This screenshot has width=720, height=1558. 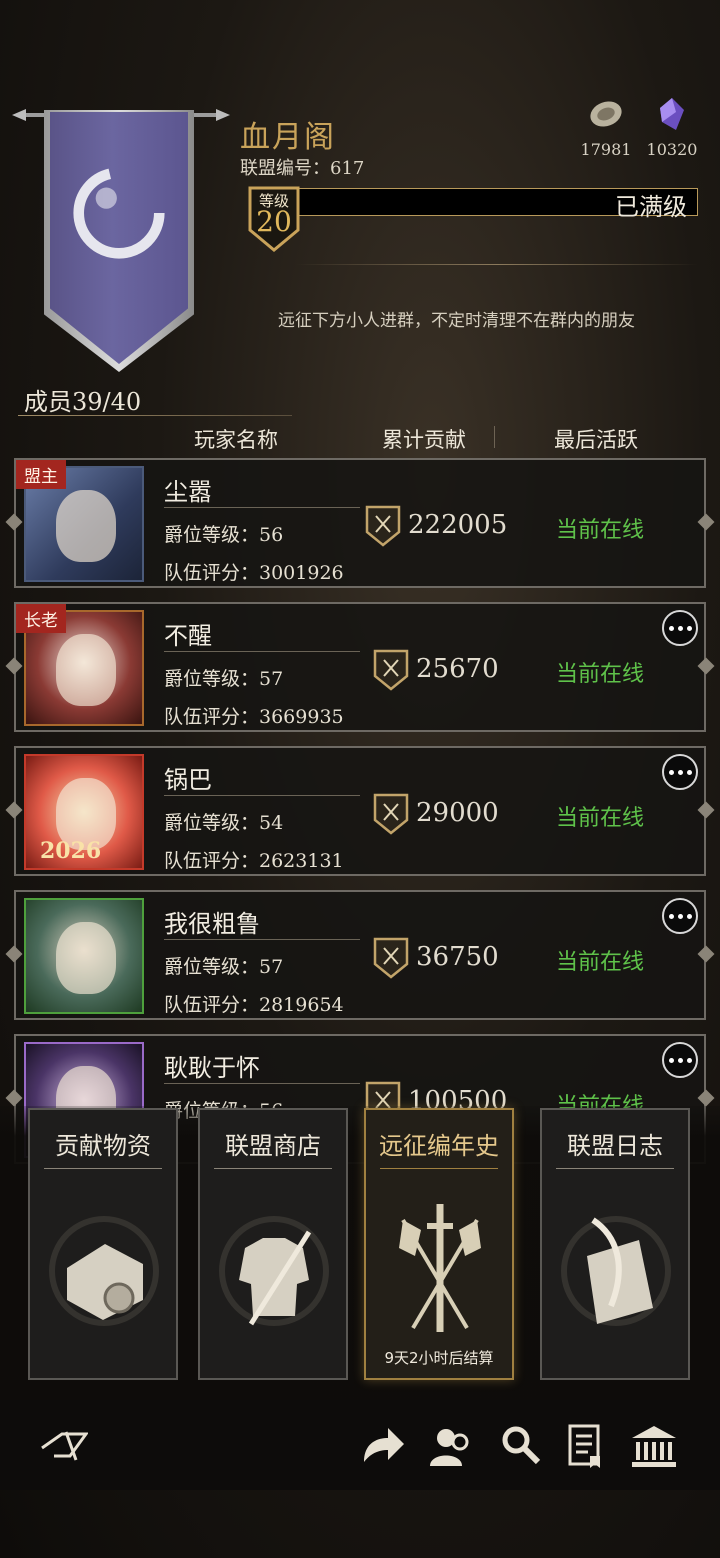 What do you see at coordinates (104, 1271) in the screenshot?
I see `scroll-map-icon` at bounding box center [104, 1271].